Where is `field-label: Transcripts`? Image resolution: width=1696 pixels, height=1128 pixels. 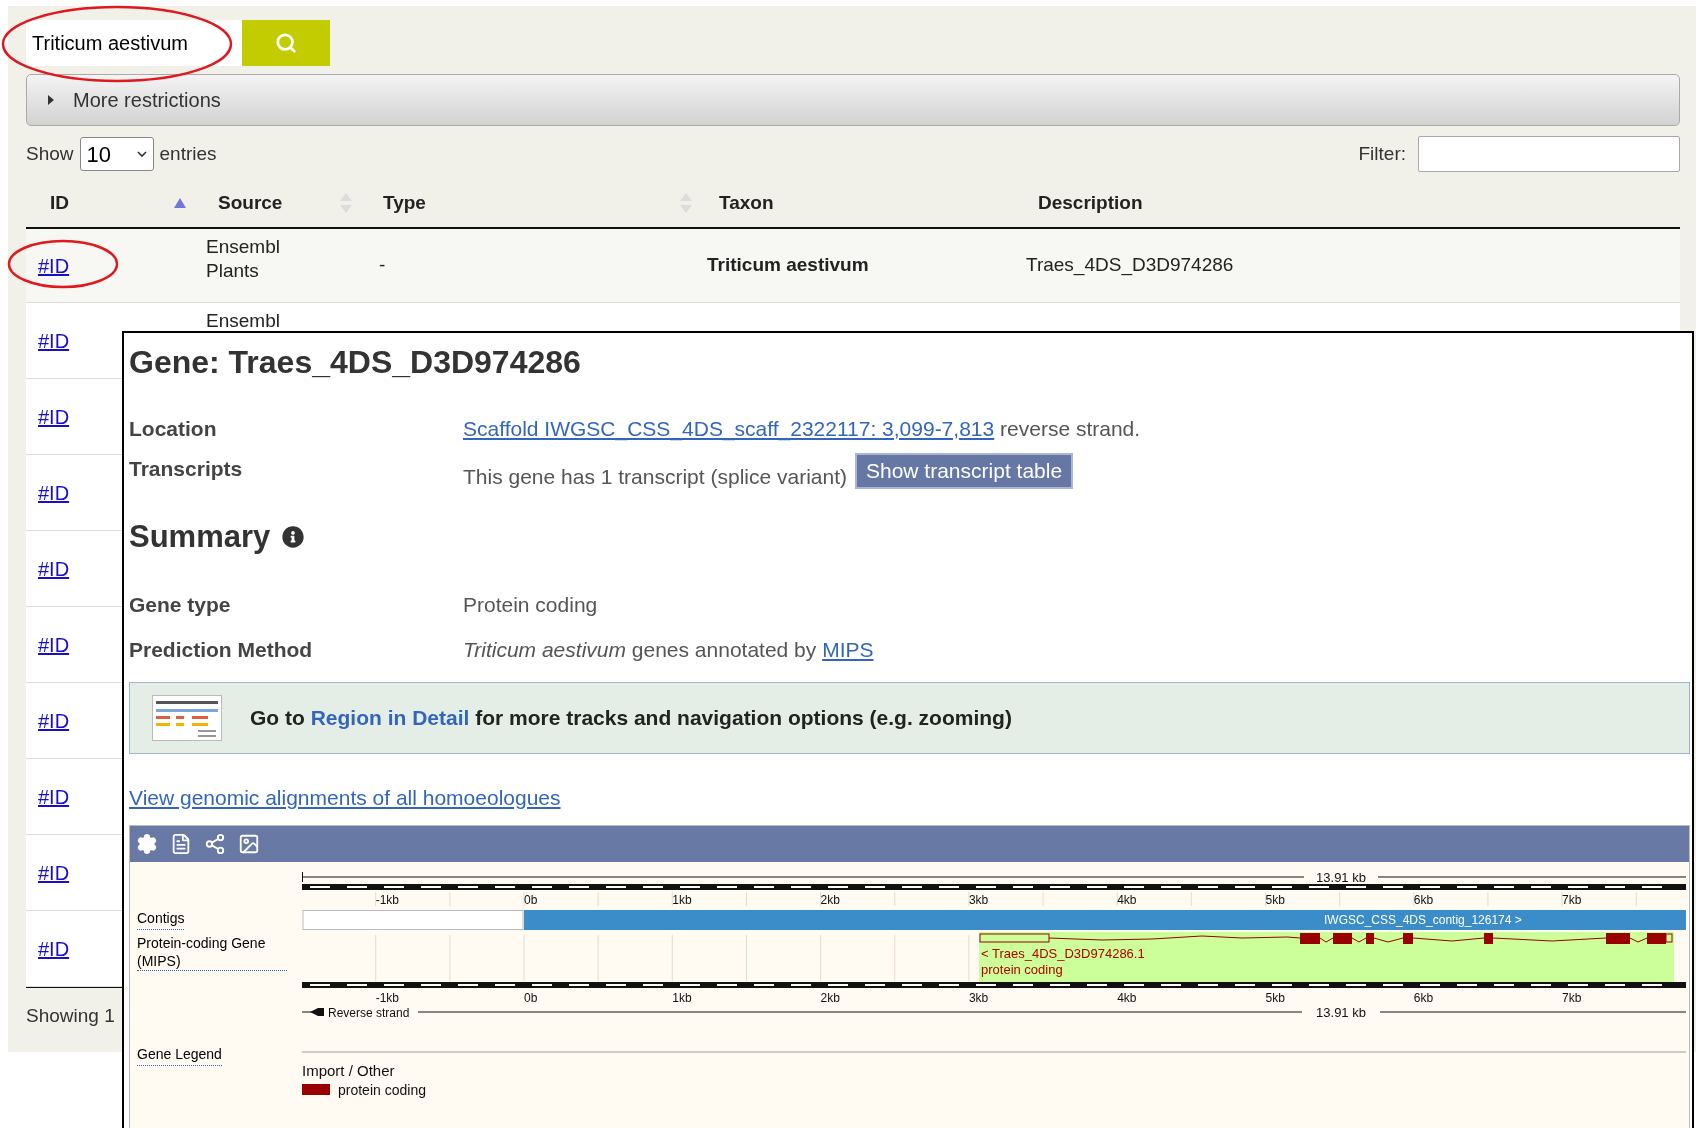 field-label: Transcripts is located at coordinates (186, 468).